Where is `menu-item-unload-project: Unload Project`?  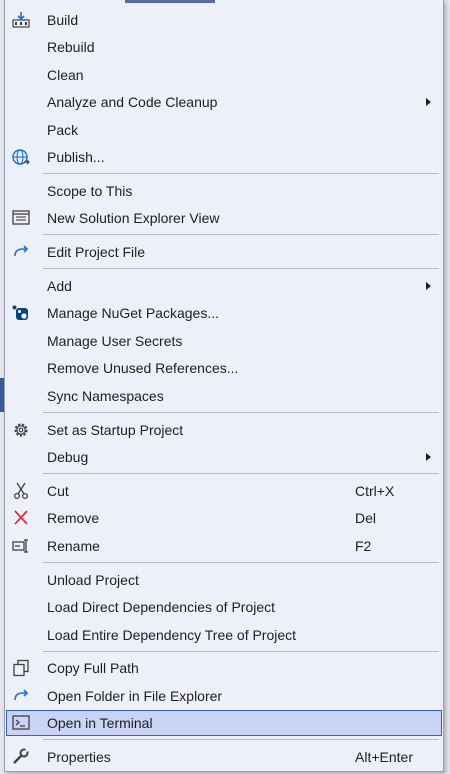 menu-item-unload-project: Unload Project is located at coordinates (224, 580).